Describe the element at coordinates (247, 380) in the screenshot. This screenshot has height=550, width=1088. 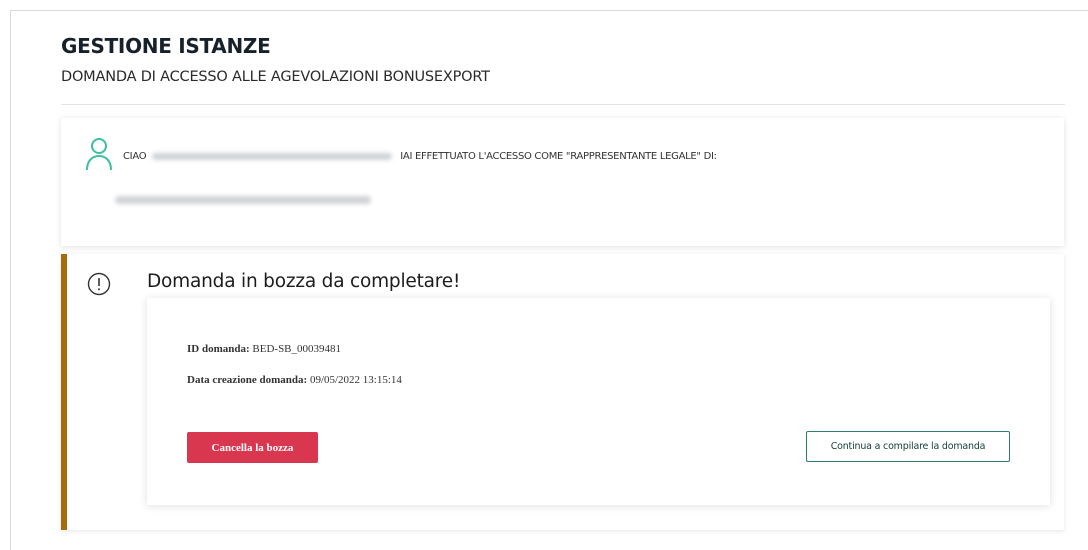
I see `draft-date-label: Data creazione domanda:` at that location.